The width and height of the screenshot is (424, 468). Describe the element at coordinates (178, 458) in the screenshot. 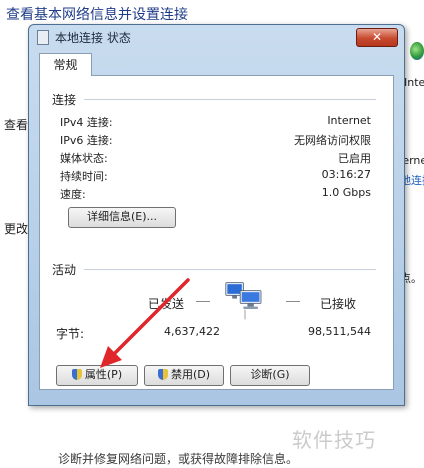

I see `troubleshoot-text: 诊断并修复网络问题，或获得故障排除信息。` at that location.